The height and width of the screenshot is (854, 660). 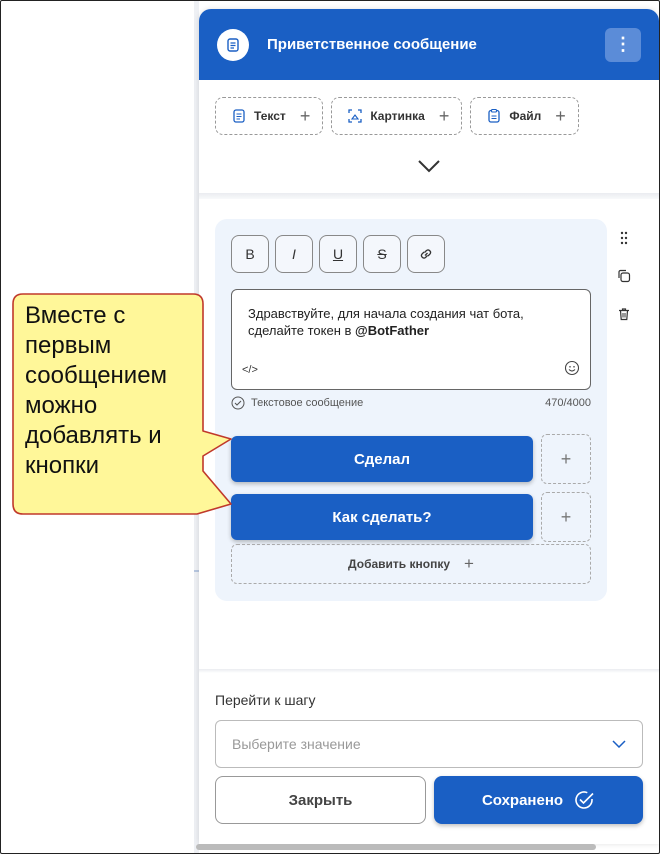 I want to click on panel-title: Приветственное сообщение, so click(x=372, y=44).